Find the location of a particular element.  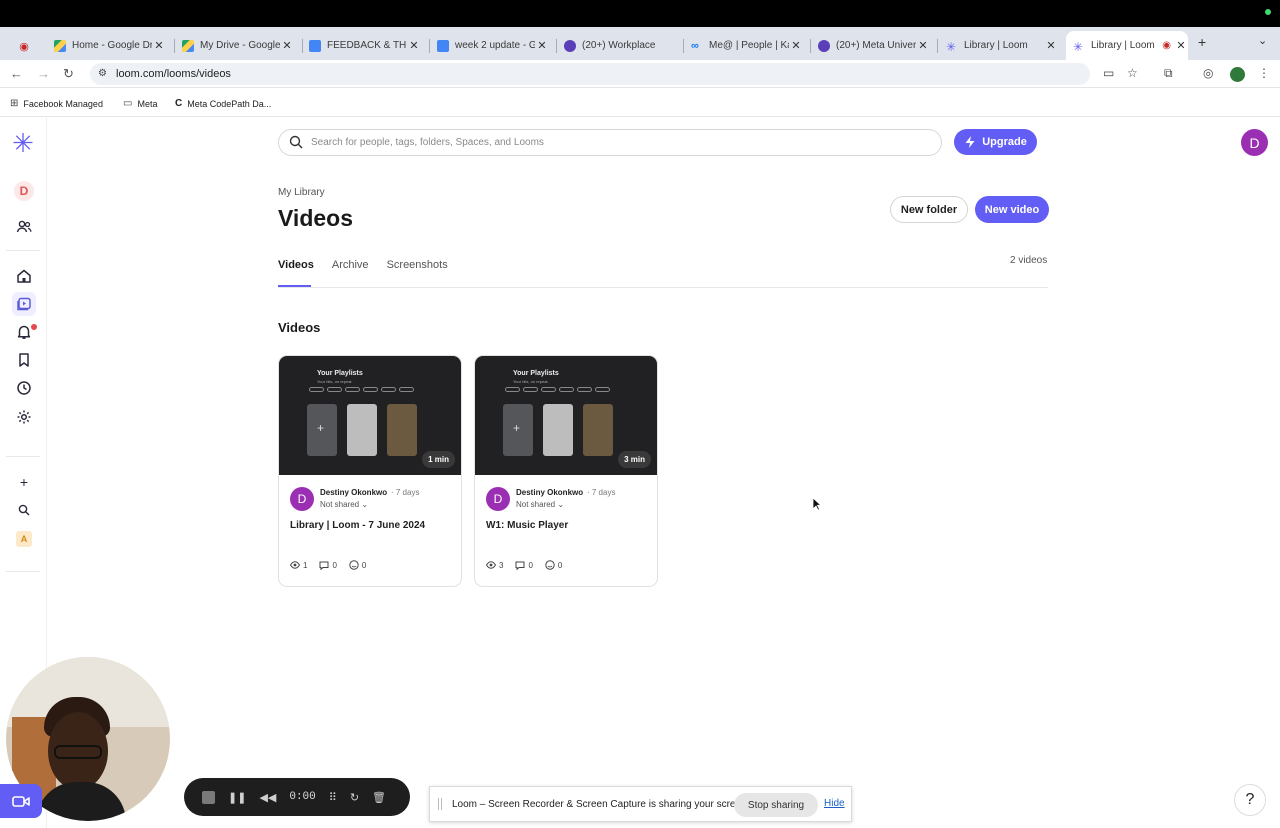

new-tab-button: + is located at coordinates (1202, 42).